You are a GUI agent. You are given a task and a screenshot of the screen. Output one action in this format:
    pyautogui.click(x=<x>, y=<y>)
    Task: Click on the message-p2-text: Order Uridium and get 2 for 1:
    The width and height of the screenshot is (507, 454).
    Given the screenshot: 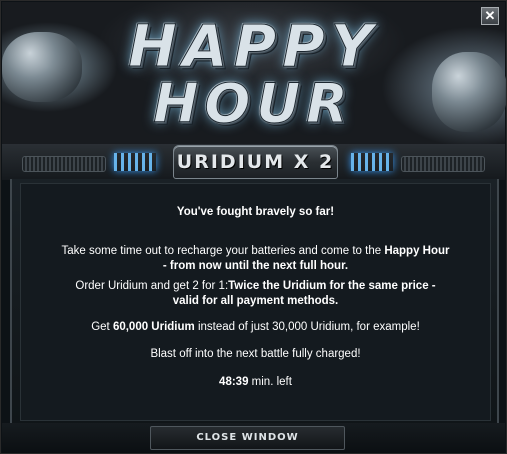 What is the action you would take?
    pyautogui.click(x=152, y=286)
    